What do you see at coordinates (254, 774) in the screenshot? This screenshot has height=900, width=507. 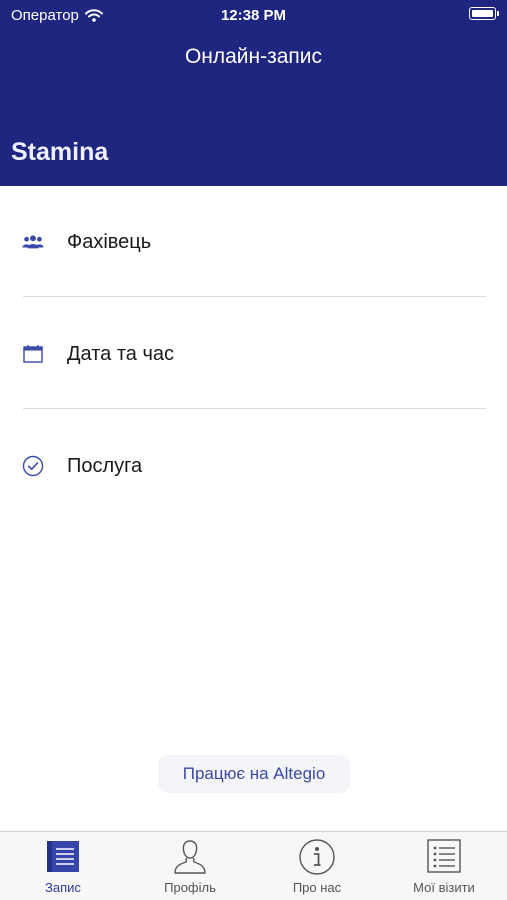 I see `powered-by-link: Працює на Altegio` at bounding box center [254, 774].